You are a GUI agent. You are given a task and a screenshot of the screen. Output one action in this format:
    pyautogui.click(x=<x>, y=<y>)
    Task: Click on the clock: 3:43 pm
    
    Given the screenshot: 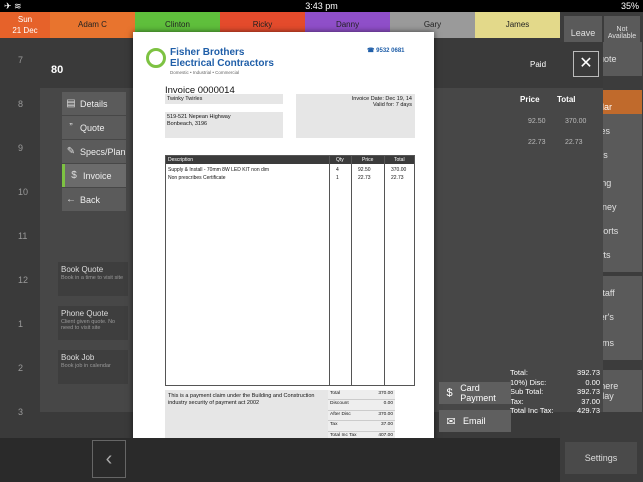 What is the action you would take?
    pyautogui.click(x=321, y=6)
    